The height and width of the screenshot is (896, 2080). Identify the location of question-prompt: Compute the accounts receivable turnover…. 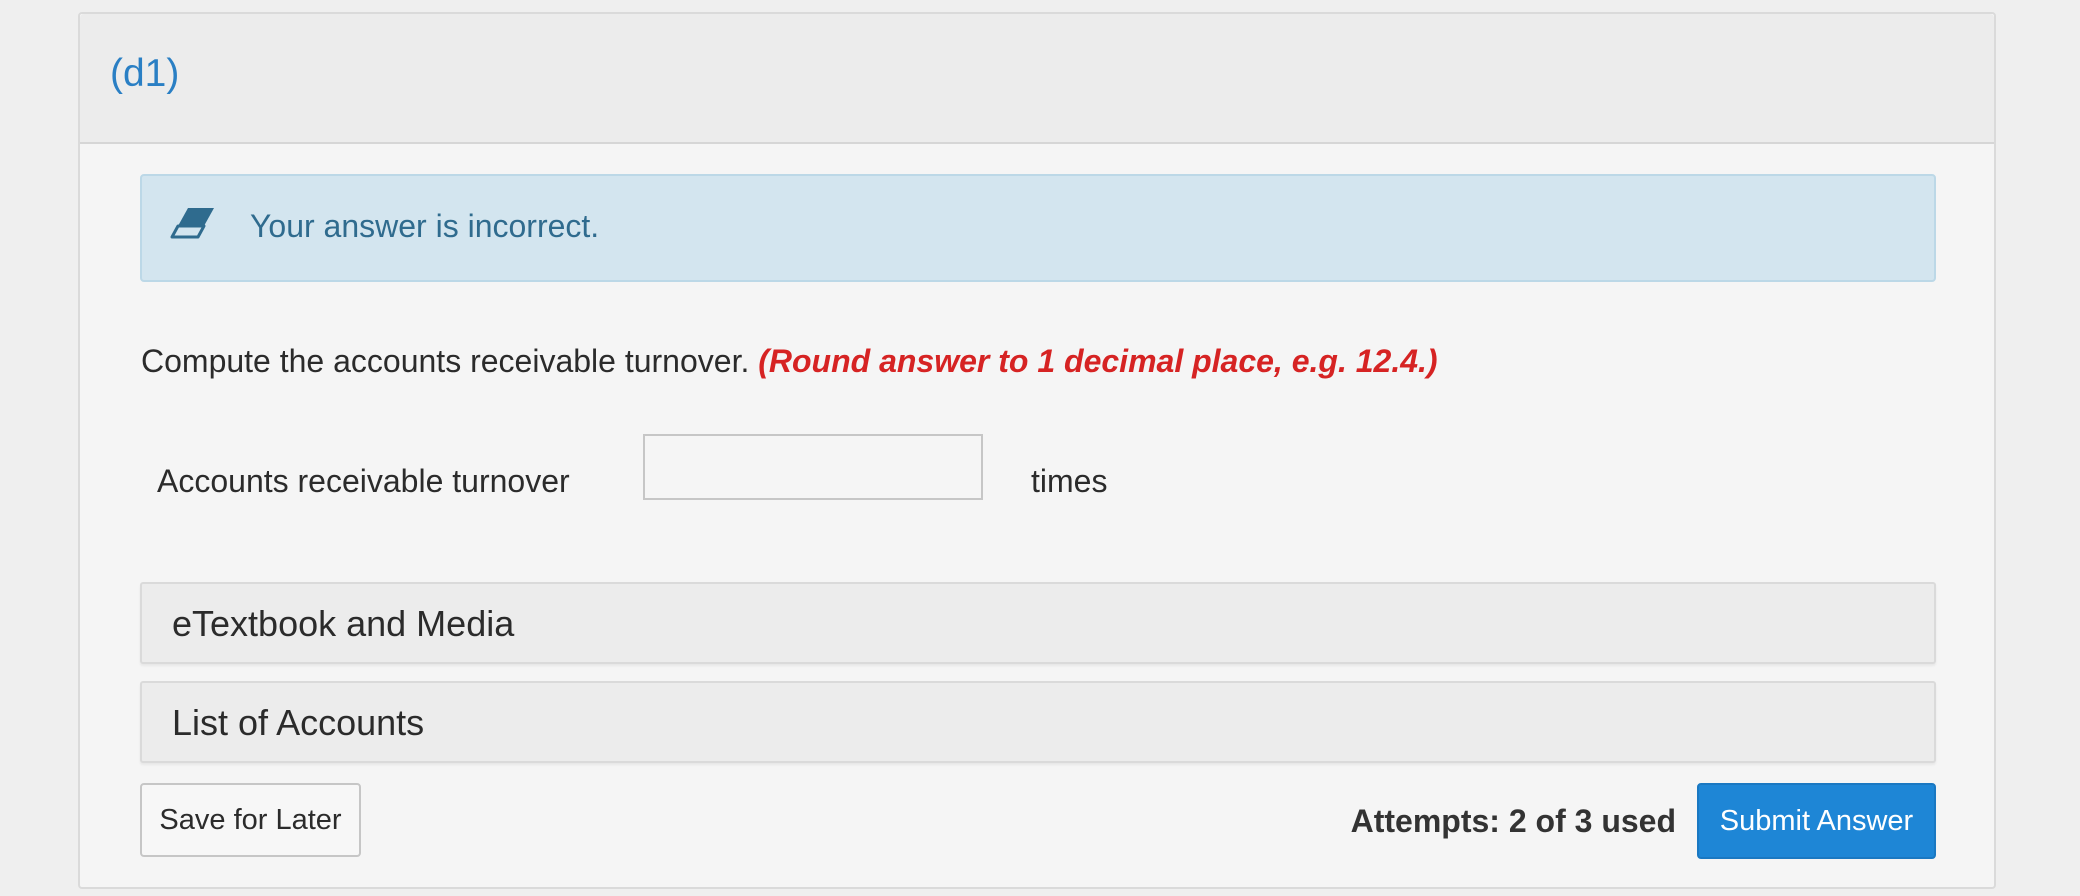
(445, 361).